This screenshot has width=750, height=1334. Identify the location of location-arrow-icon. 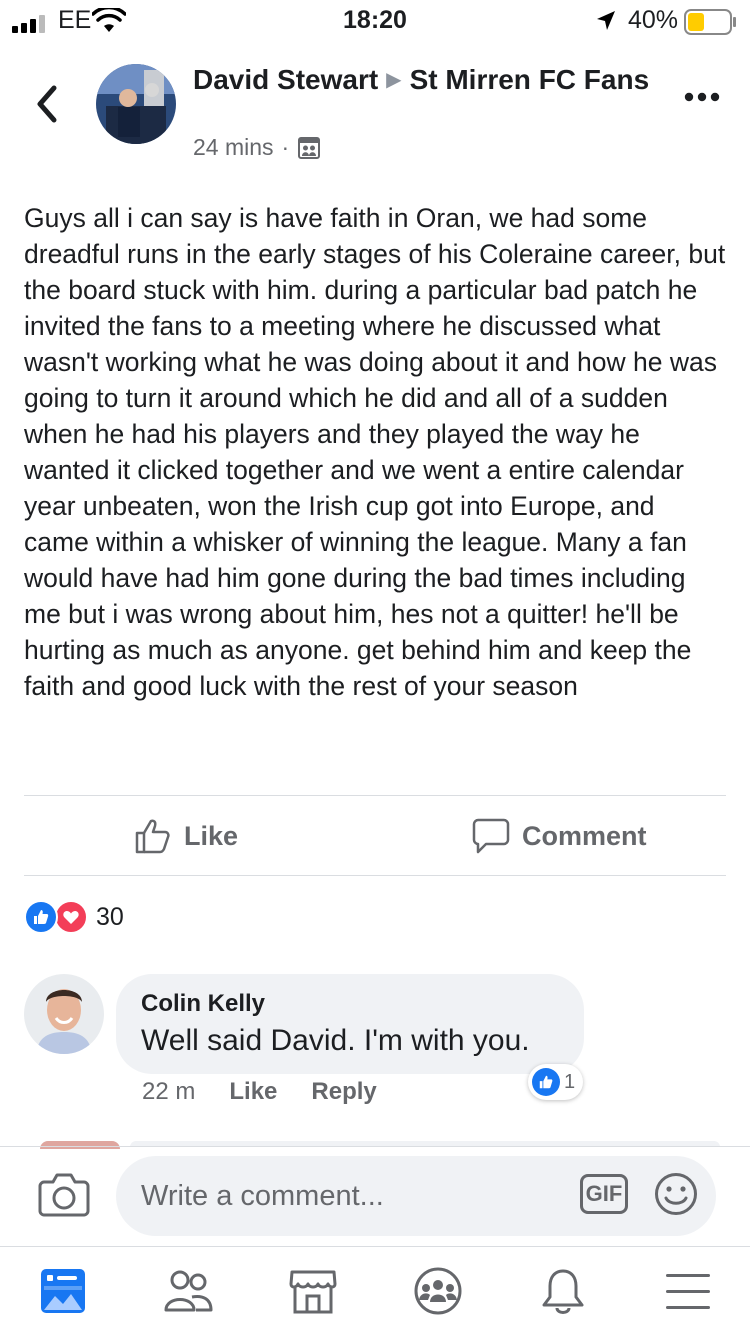
(606, 20).